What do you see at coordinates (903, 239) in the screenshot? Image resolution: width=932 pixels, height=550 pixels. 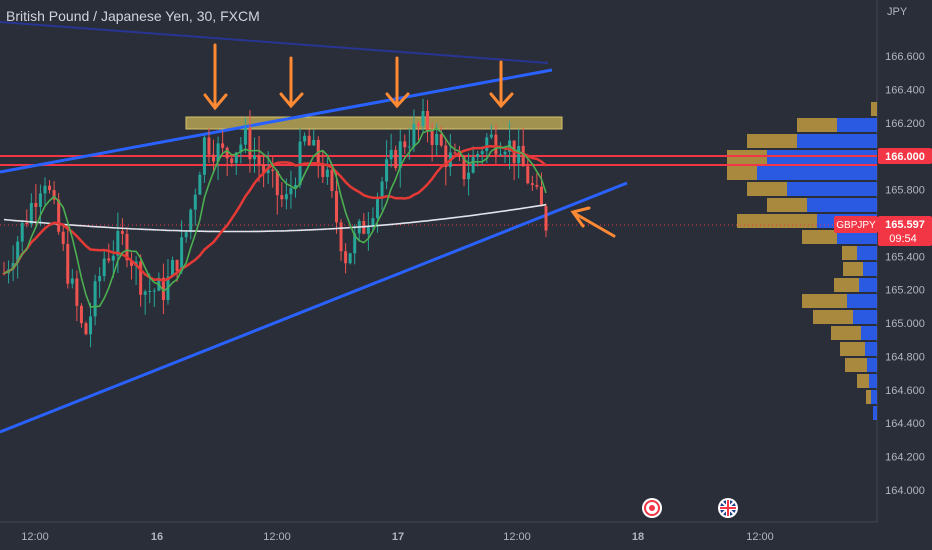 I see `countdown-text: 09:54` at bounding box center [903, 239].